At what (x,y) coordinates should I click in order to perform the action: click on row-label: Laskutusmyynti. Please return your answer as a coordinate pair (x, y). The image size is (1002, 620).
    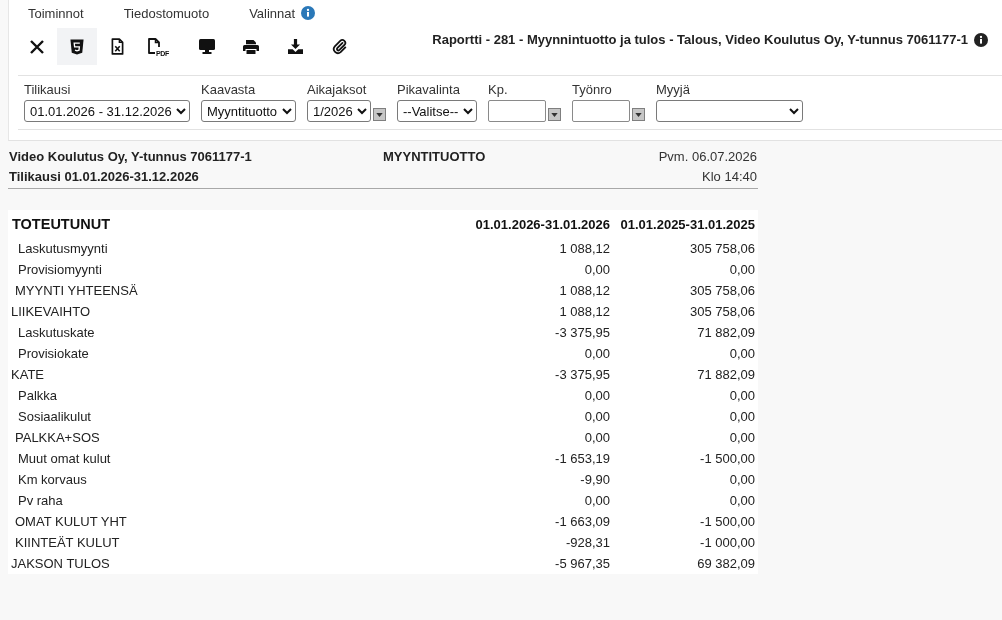
    Looking at the image, I should click on (63, 248).